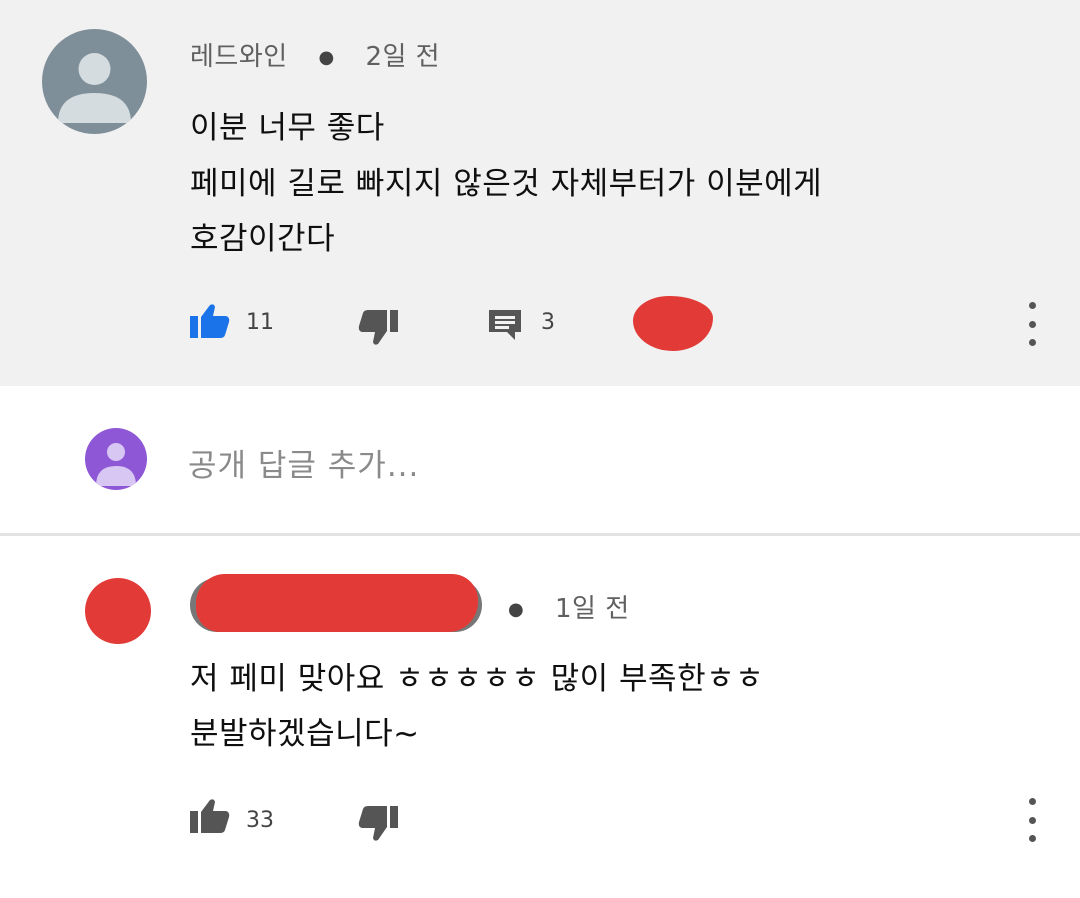 Image resolution: width=1080 pixels, height=898 pixels. Describe the element at coordinates (548, 322) in the screenshot. I see `reply-count: 3` at that location.